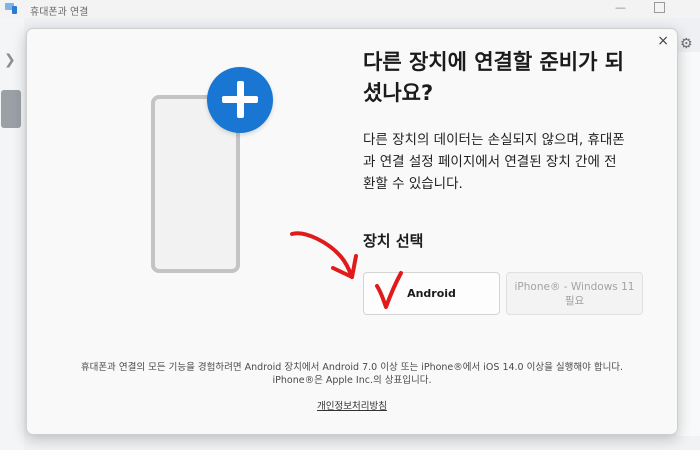 The width and height of the screenshot is (700, 450). What do you see at coordinates (11, 8) in the screenshot?
I see `phone-link-app-icon` at bounding box center [11, 8].